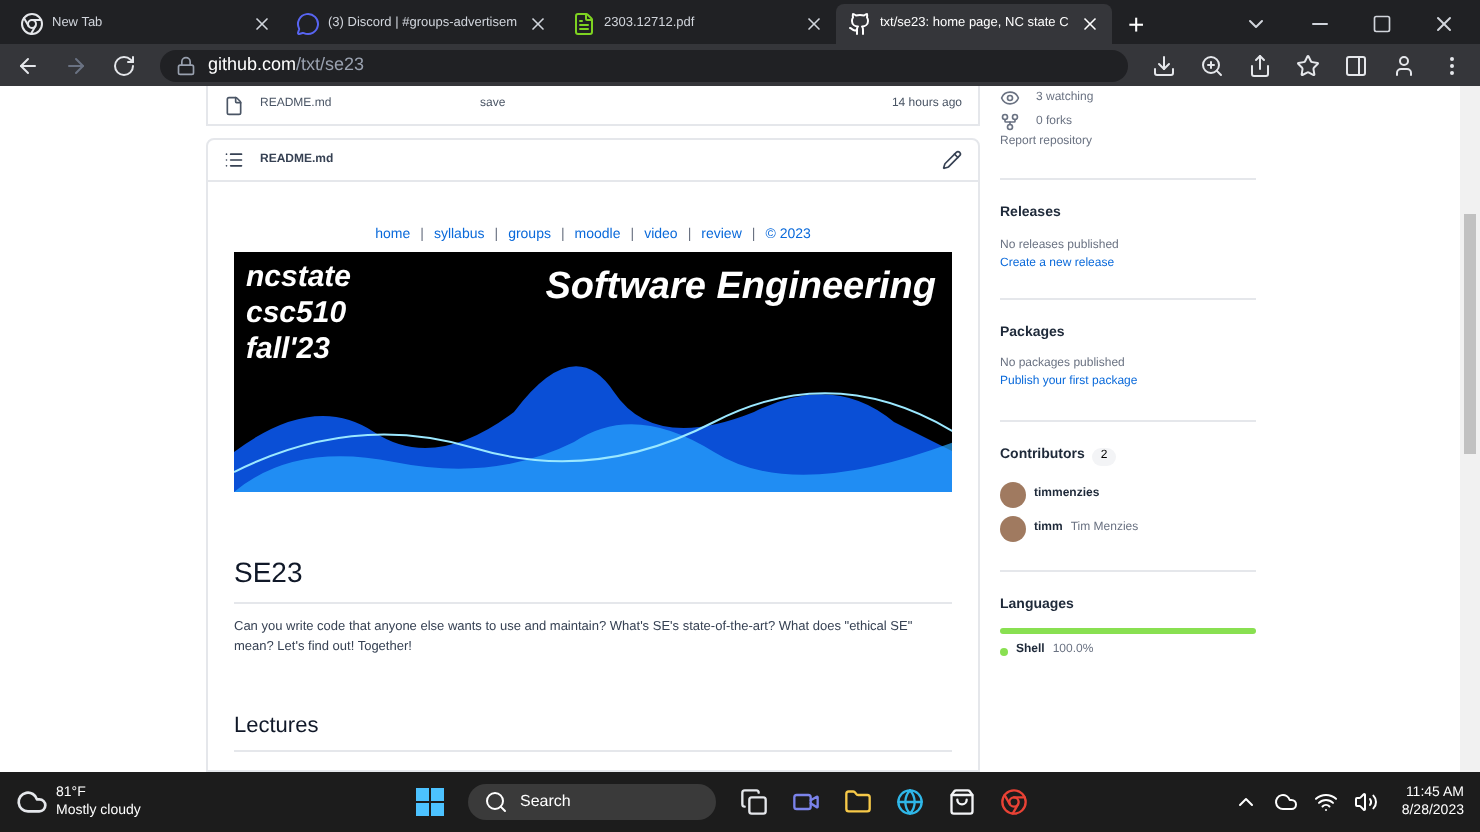 The width and height of the screenshot is (1480, 832). What do you see at coordinates (1010, 122) in the screenshot?
I see `fork-icon` at bounding box center [1010, 122].